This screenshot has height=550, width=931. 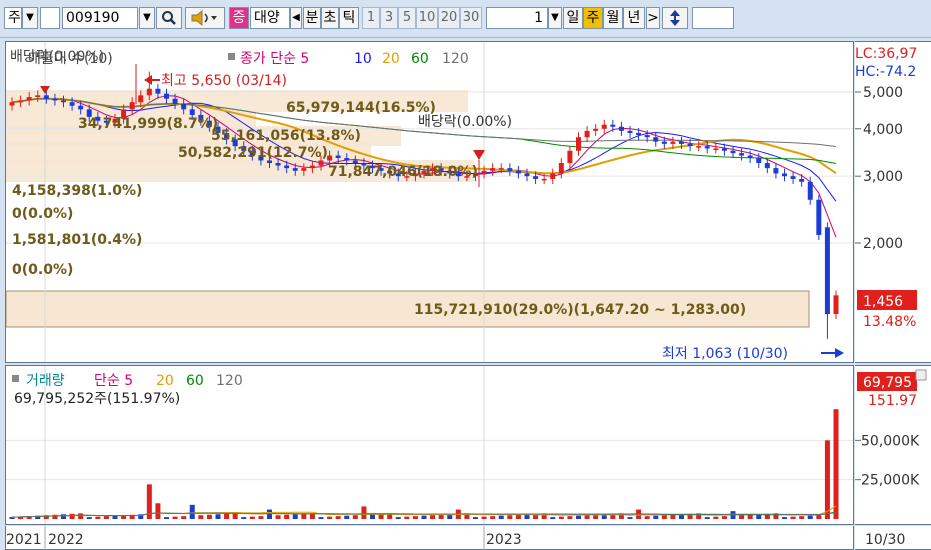 What do you see at coordinates (449, 18) in the screenshot?
I see `interval-20: 20` at bounding box center [449, 18].